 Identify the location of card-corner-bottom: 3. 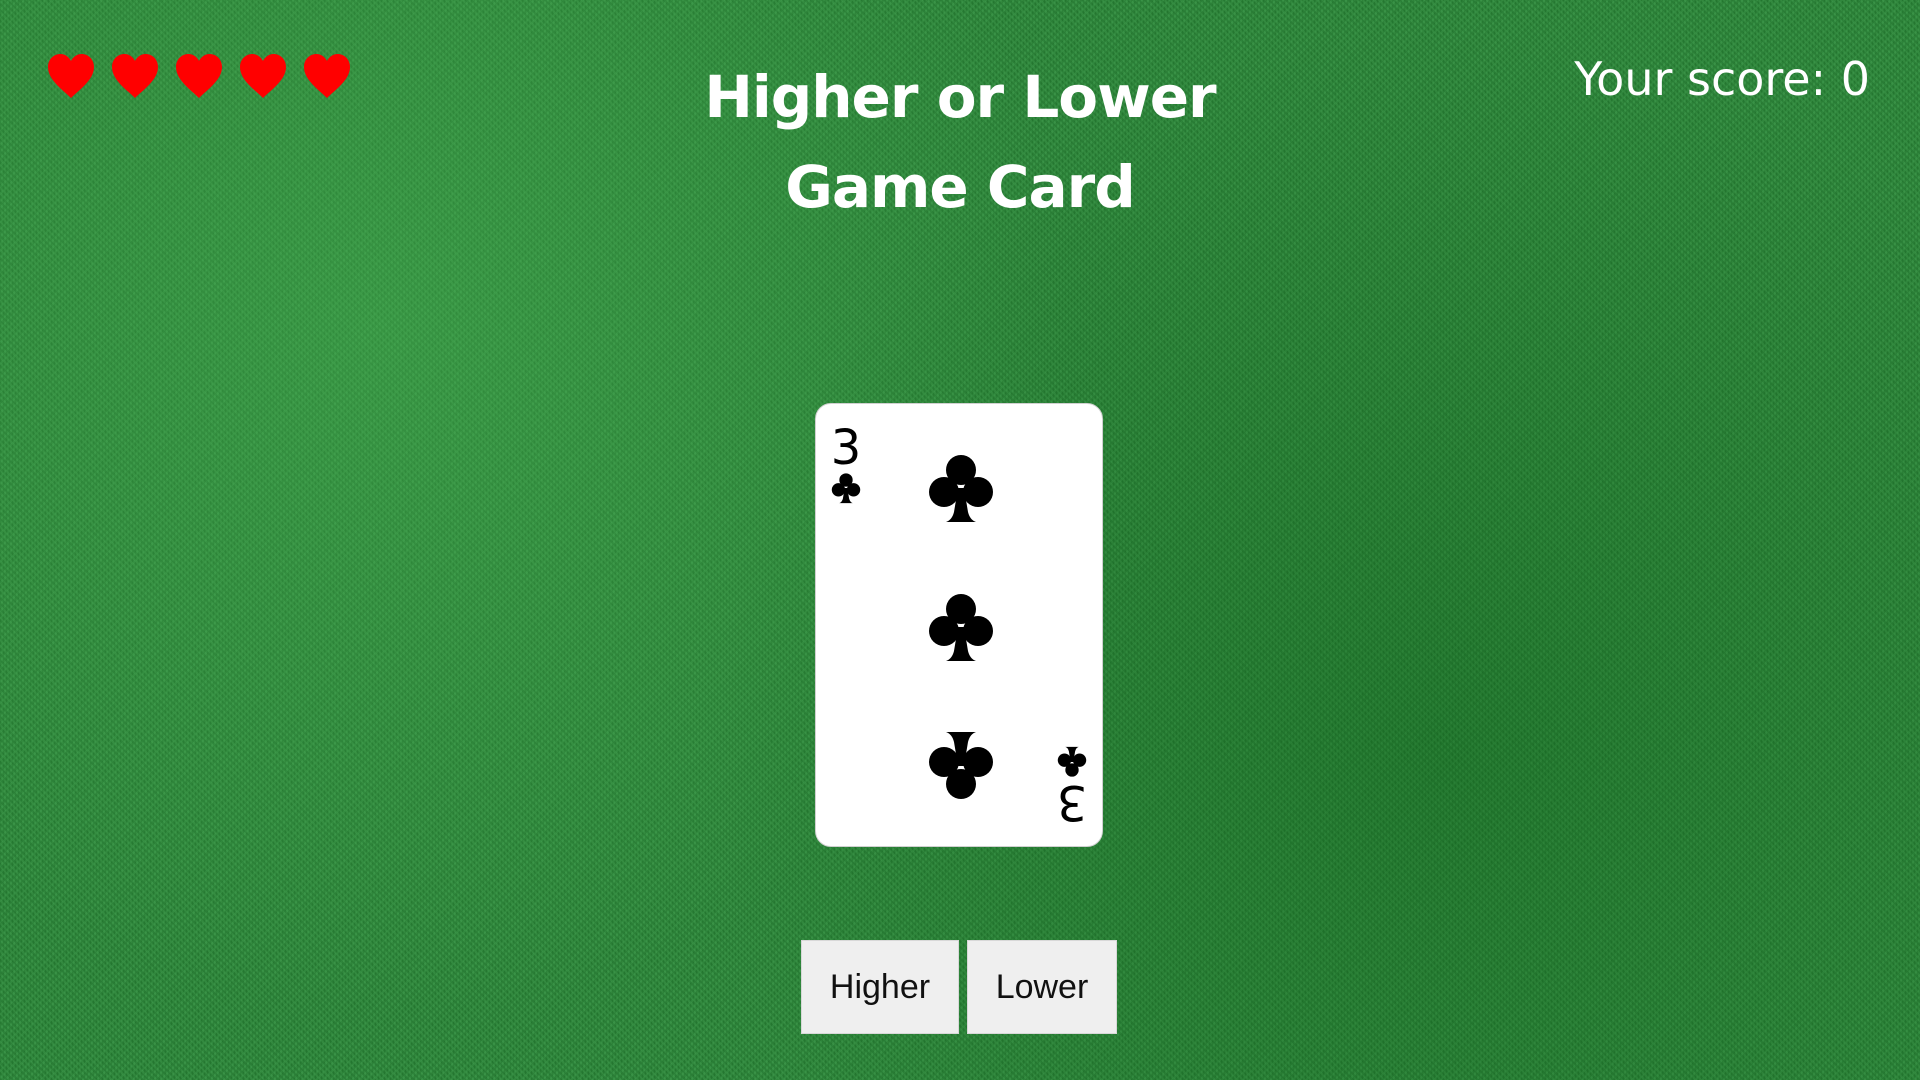
(1072, 788).